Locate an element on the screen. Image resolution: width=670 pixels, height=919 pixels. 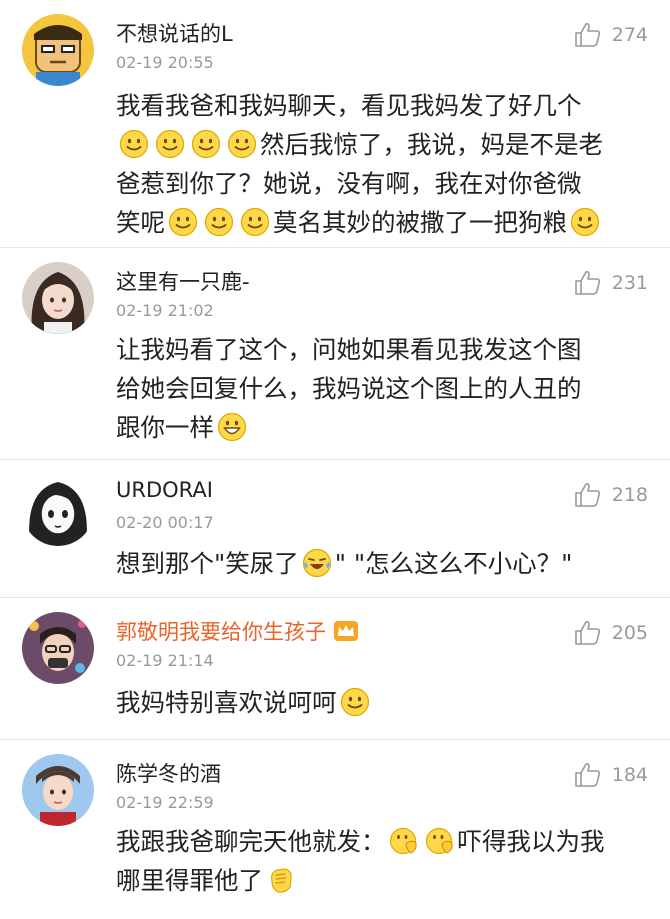
comment-text: 我妈特别喜欢说呵呵 is located at coordinates (382, 702).